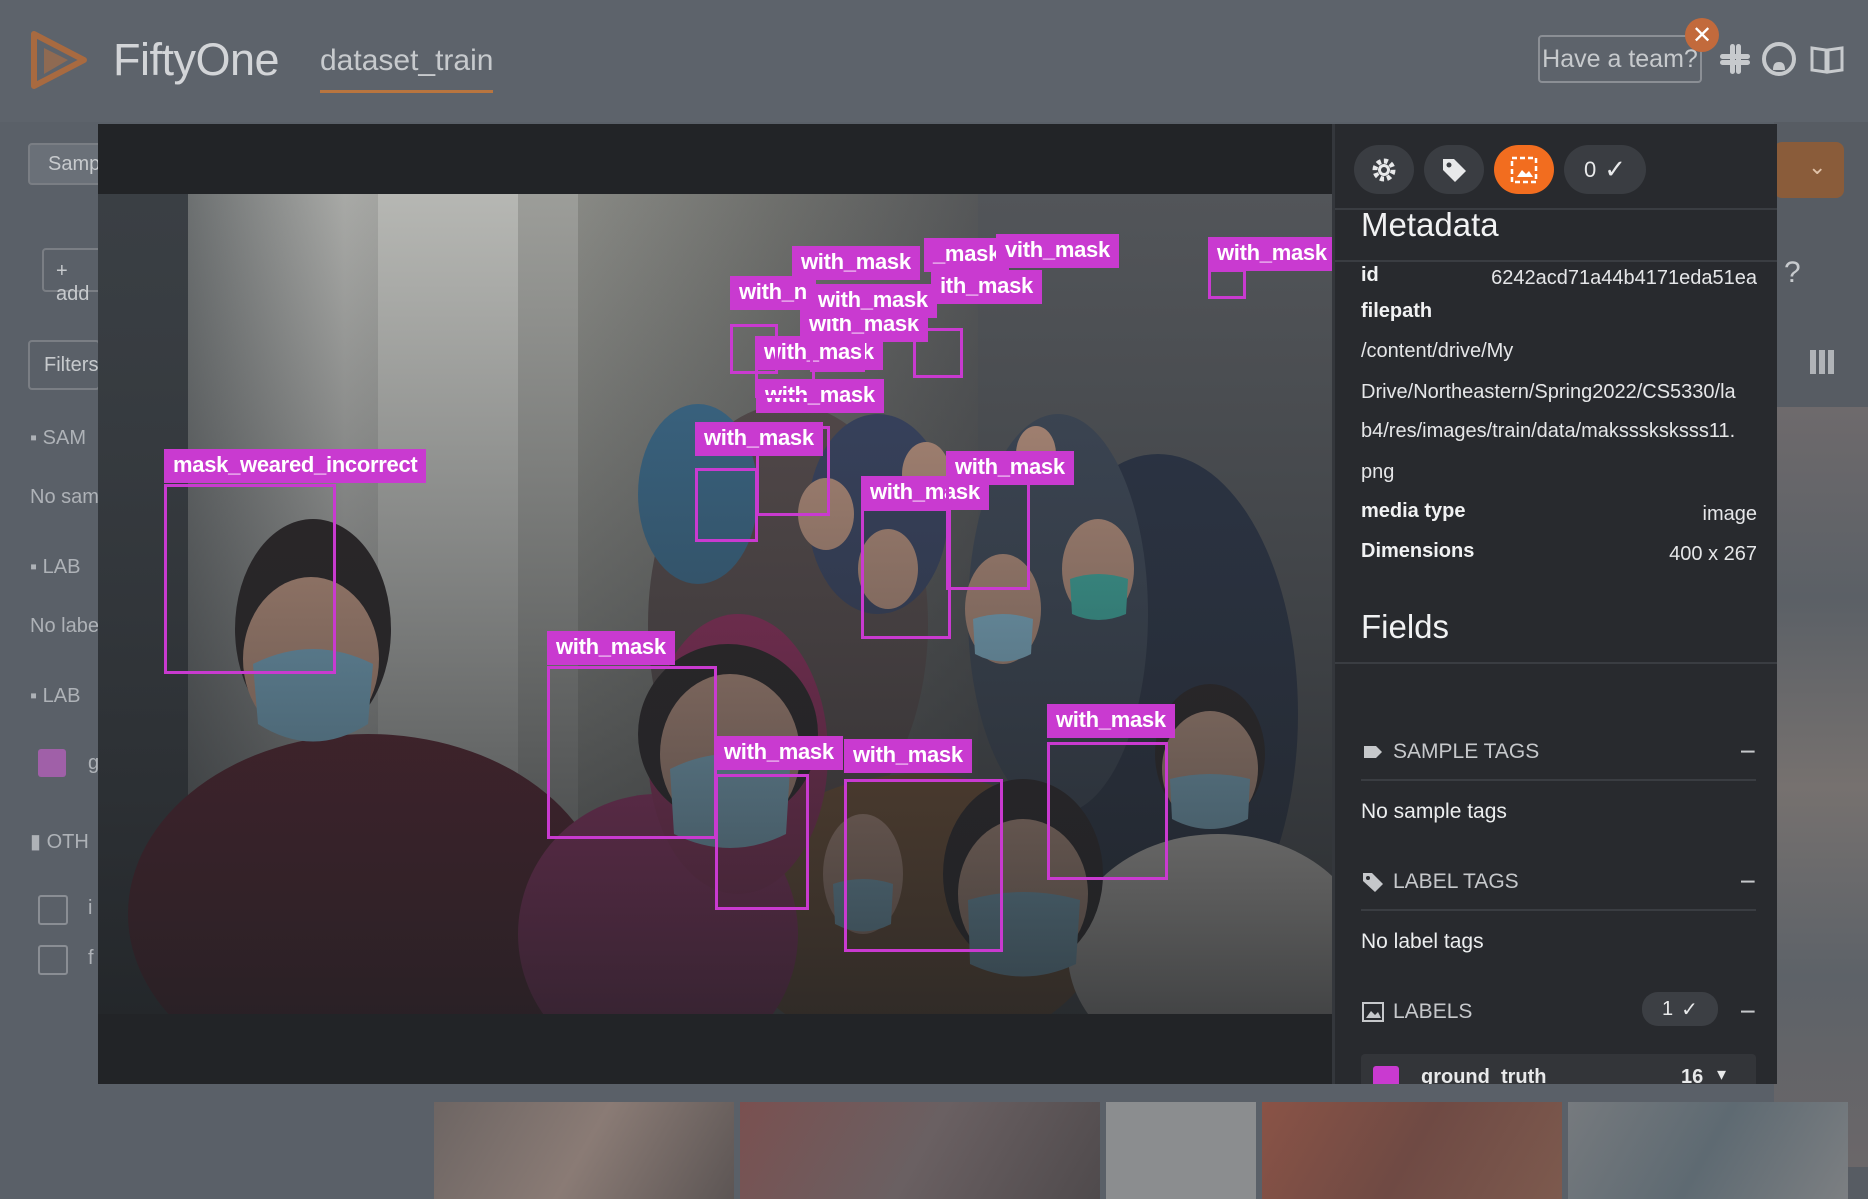 Image resolution: width=1868 pixels, height=1199 pixels. Describe the element at coordinates (1484, 1075) in the screenshot. I see `ground-truth-label: ground_truth` at that location.